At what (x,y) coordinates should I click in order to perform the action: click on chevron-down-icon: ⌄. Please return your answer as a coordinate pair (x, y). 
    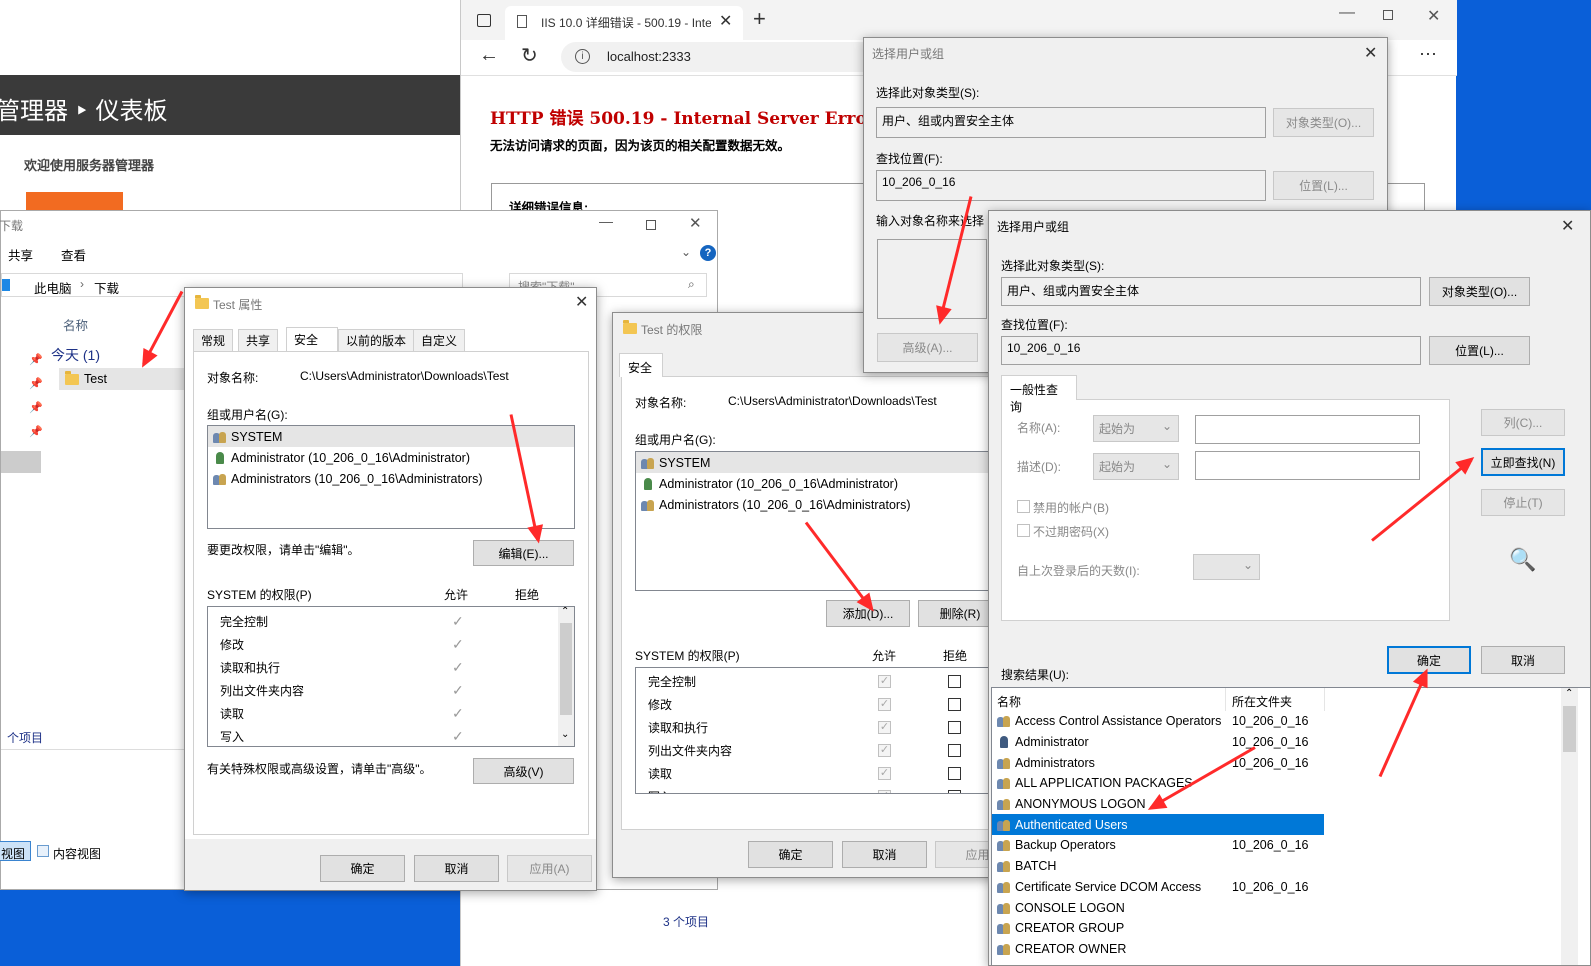
    Looking at the image, I should click on (686, 252).